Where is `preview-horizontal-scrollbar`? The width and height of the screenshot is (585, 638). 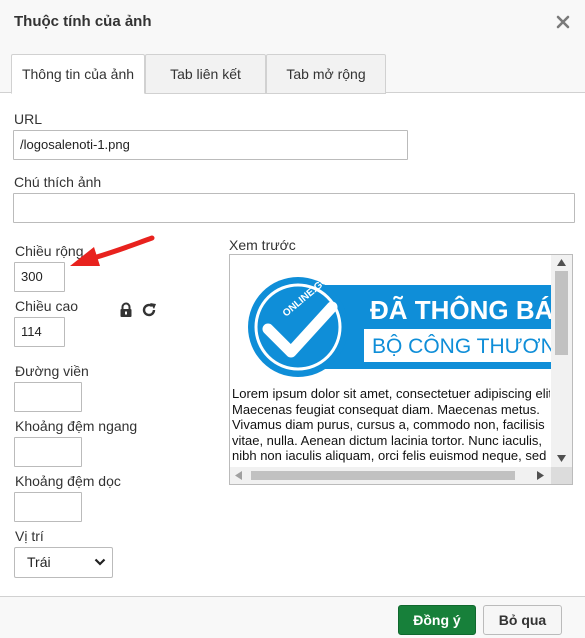 preview-horizontal-scrollbar is located at coordinates (390, 475).